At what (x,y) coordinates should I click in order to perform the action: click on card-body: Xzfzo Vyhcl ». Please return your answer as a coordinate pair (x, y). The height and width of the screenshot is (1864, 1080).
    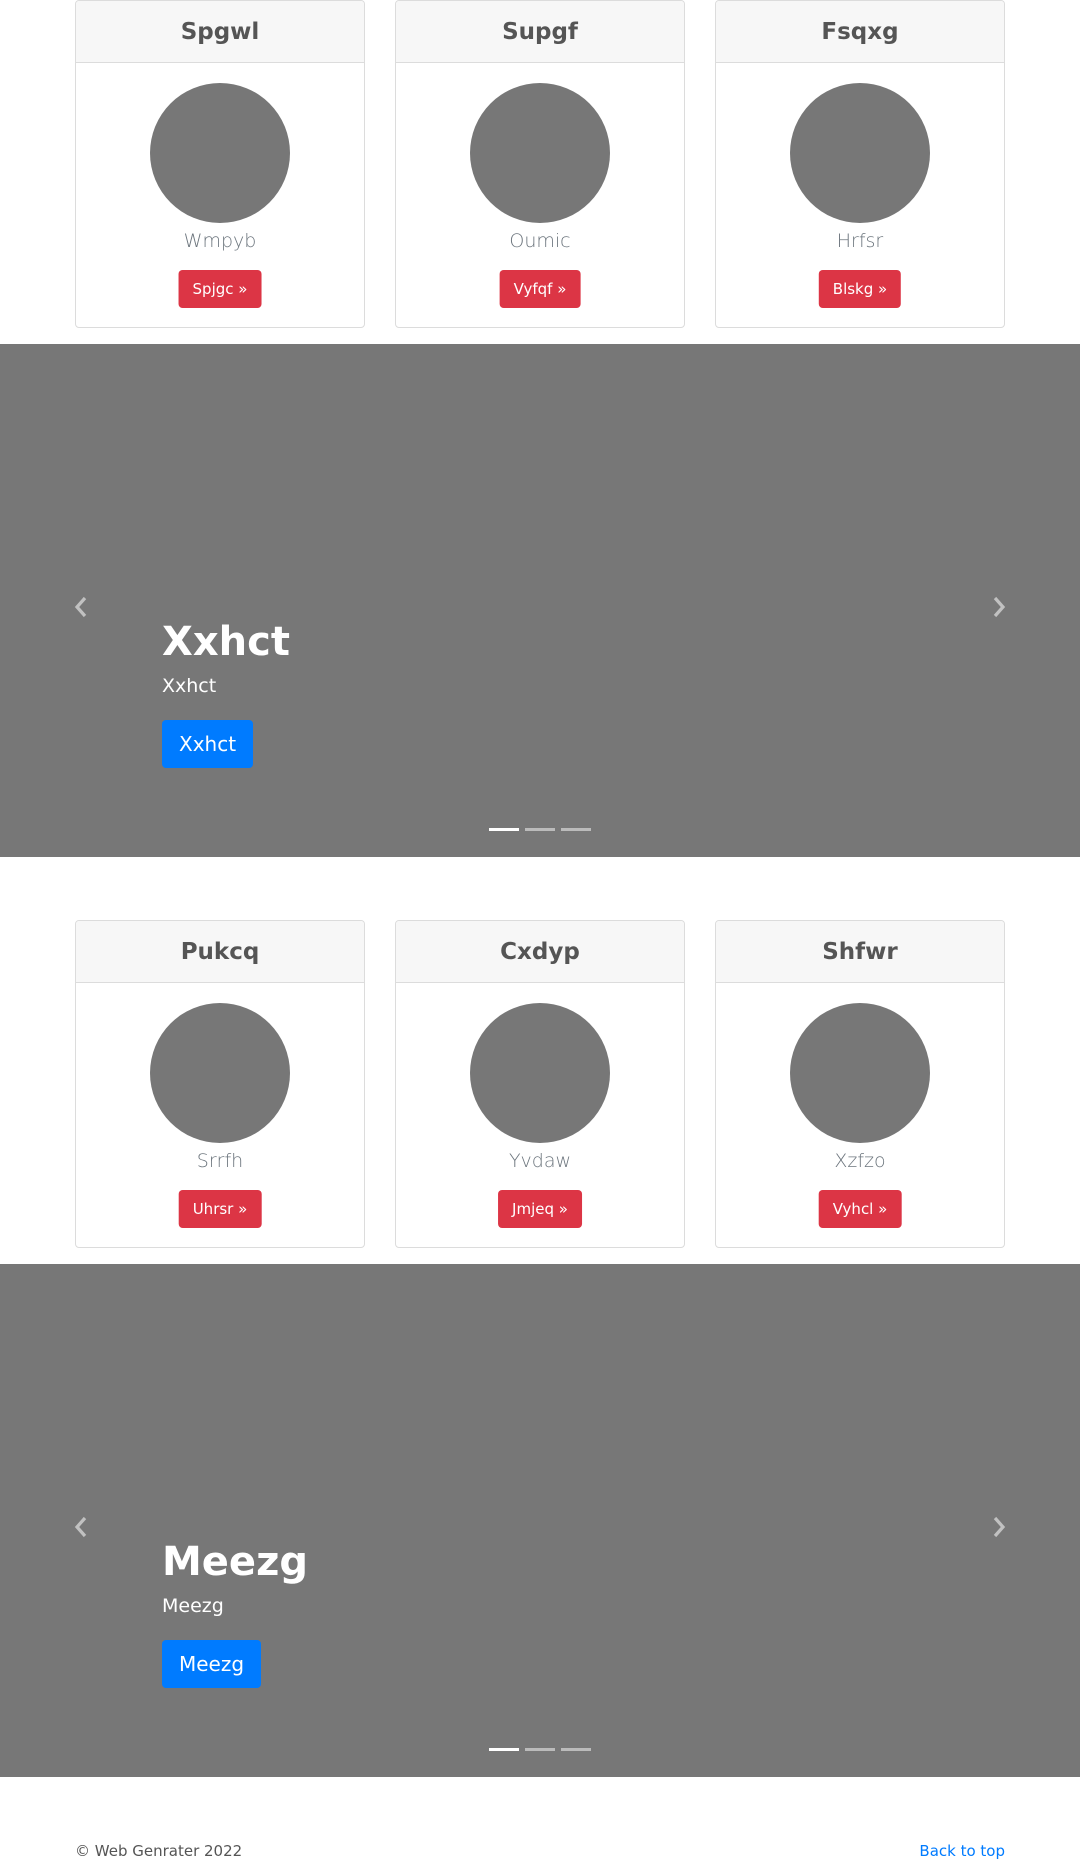
    Looking at the image, I should click on (860, 1115).